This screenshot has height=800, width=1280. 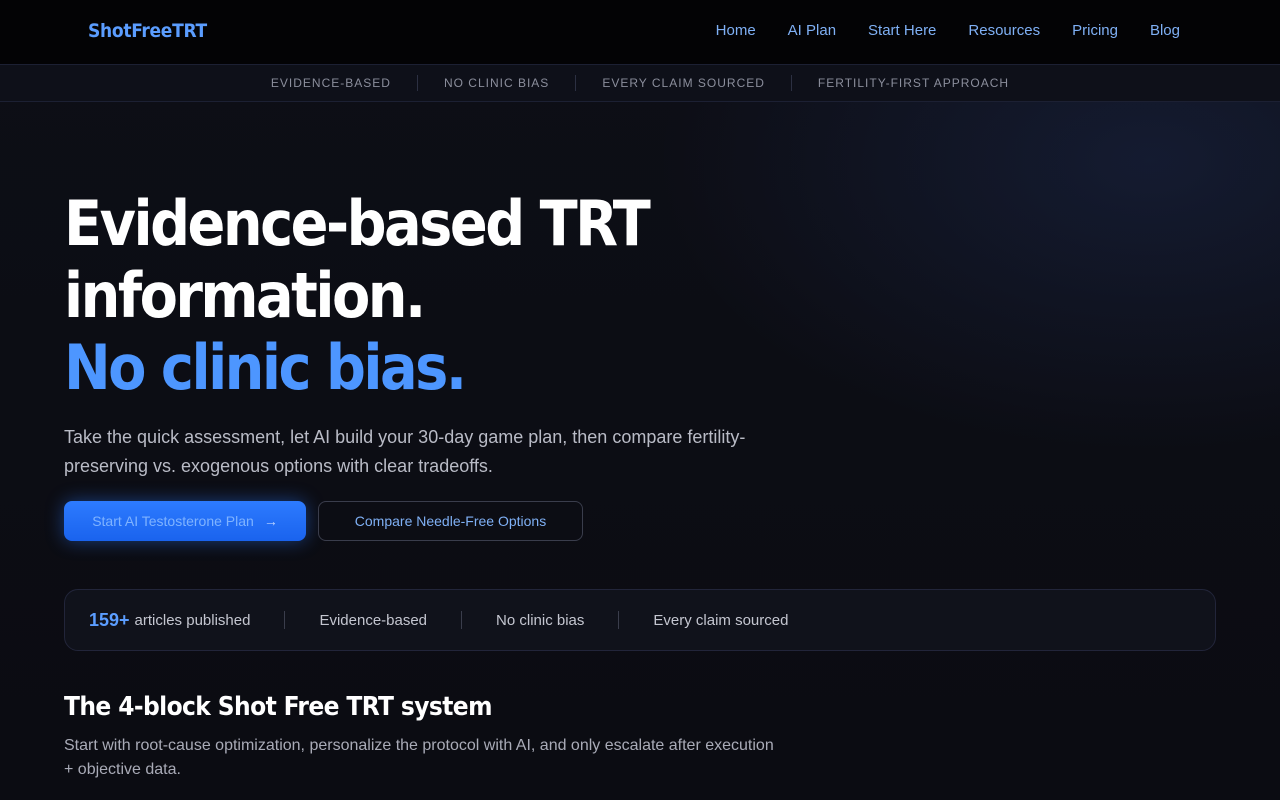 What do you see at coordinates (373, 620) in the screenshot?
I see `stat-evidence: Evidence-based` at bounding box center [373, 620].